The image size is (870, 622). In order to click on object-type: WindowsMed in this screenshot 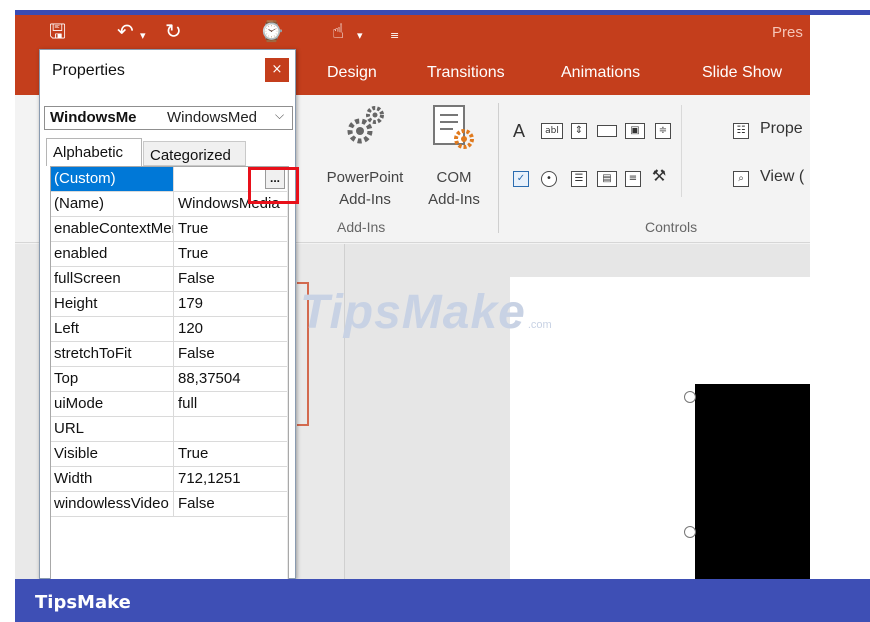, I will do `click(212, 117)`.